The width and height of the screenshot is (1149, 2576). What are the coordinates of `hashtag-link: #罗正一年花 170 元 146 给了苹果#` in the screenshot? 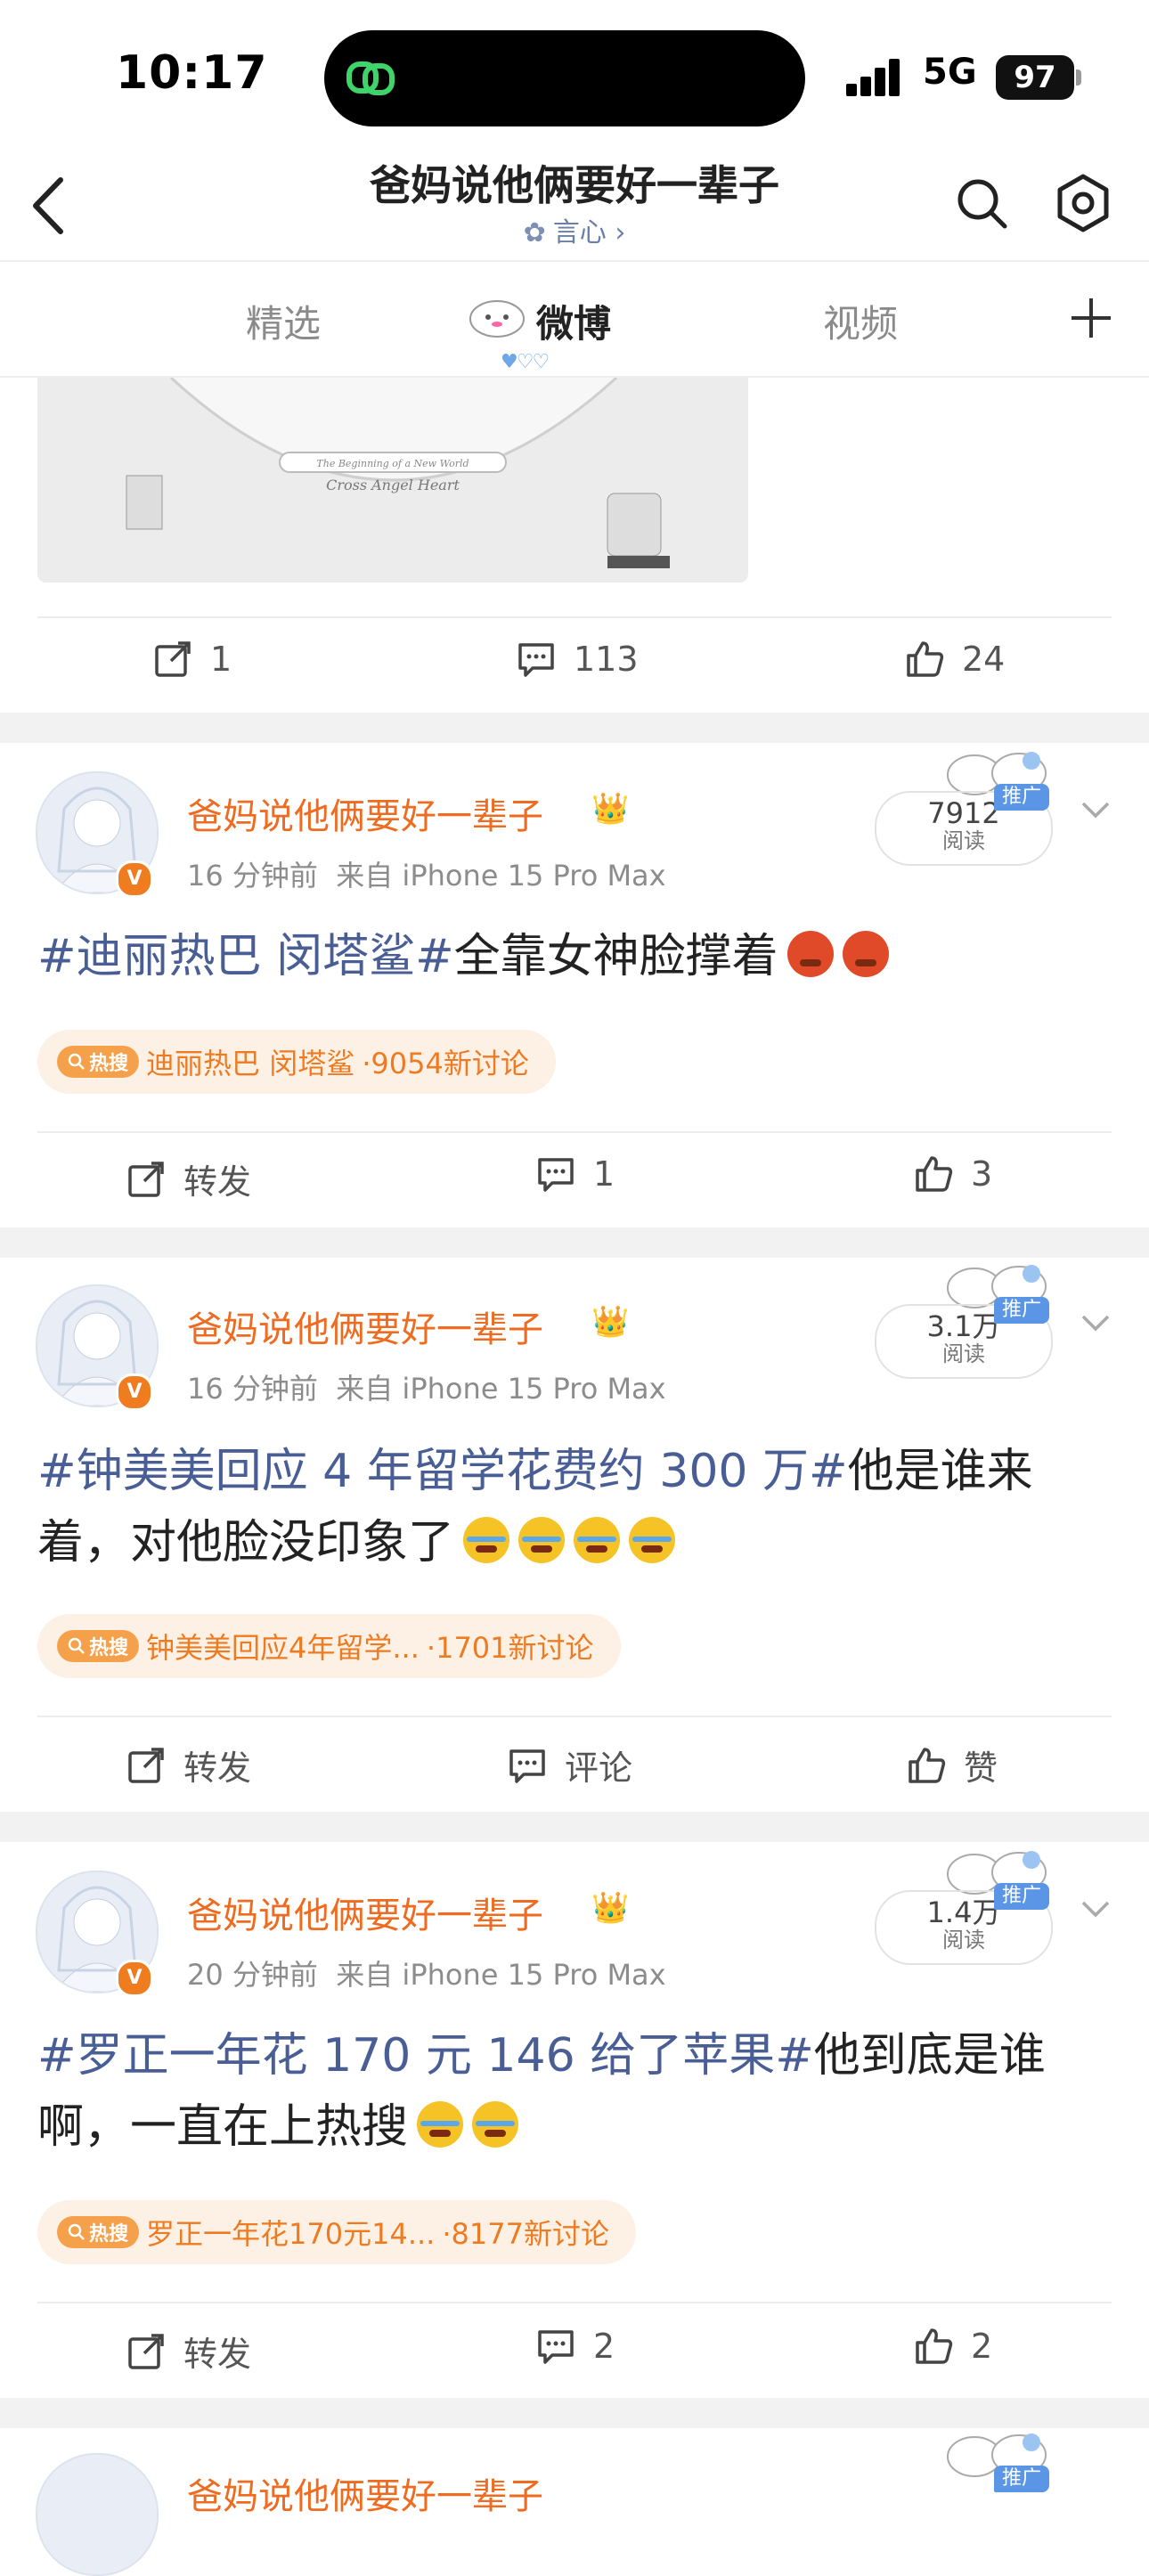 It's located at (426, 2056).